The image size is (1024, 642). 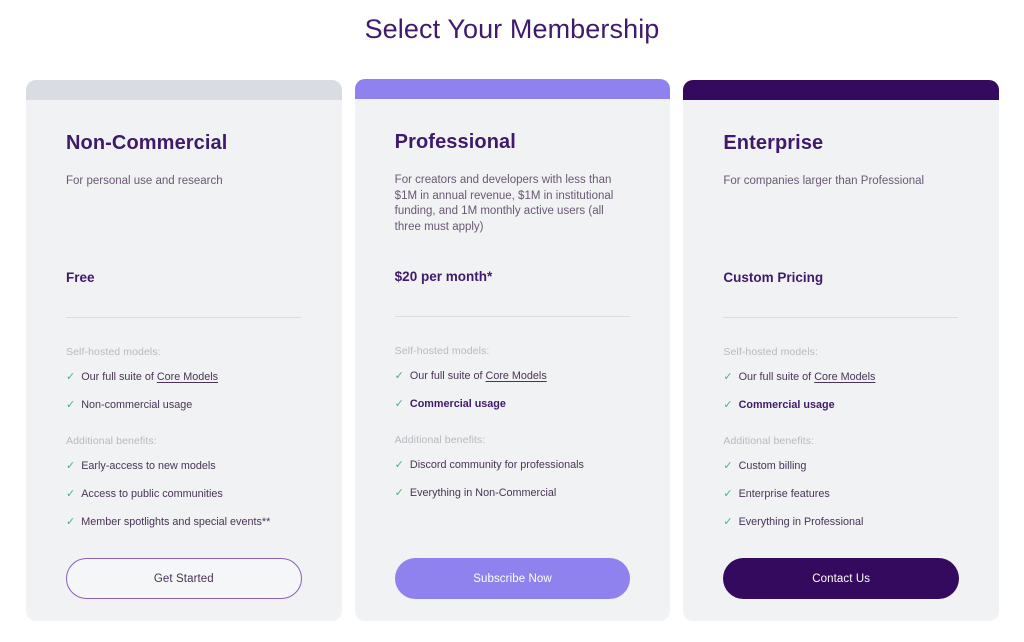 I want to click on feature-item: ✓ Discord community for professionals, so click(x=519, y=465).